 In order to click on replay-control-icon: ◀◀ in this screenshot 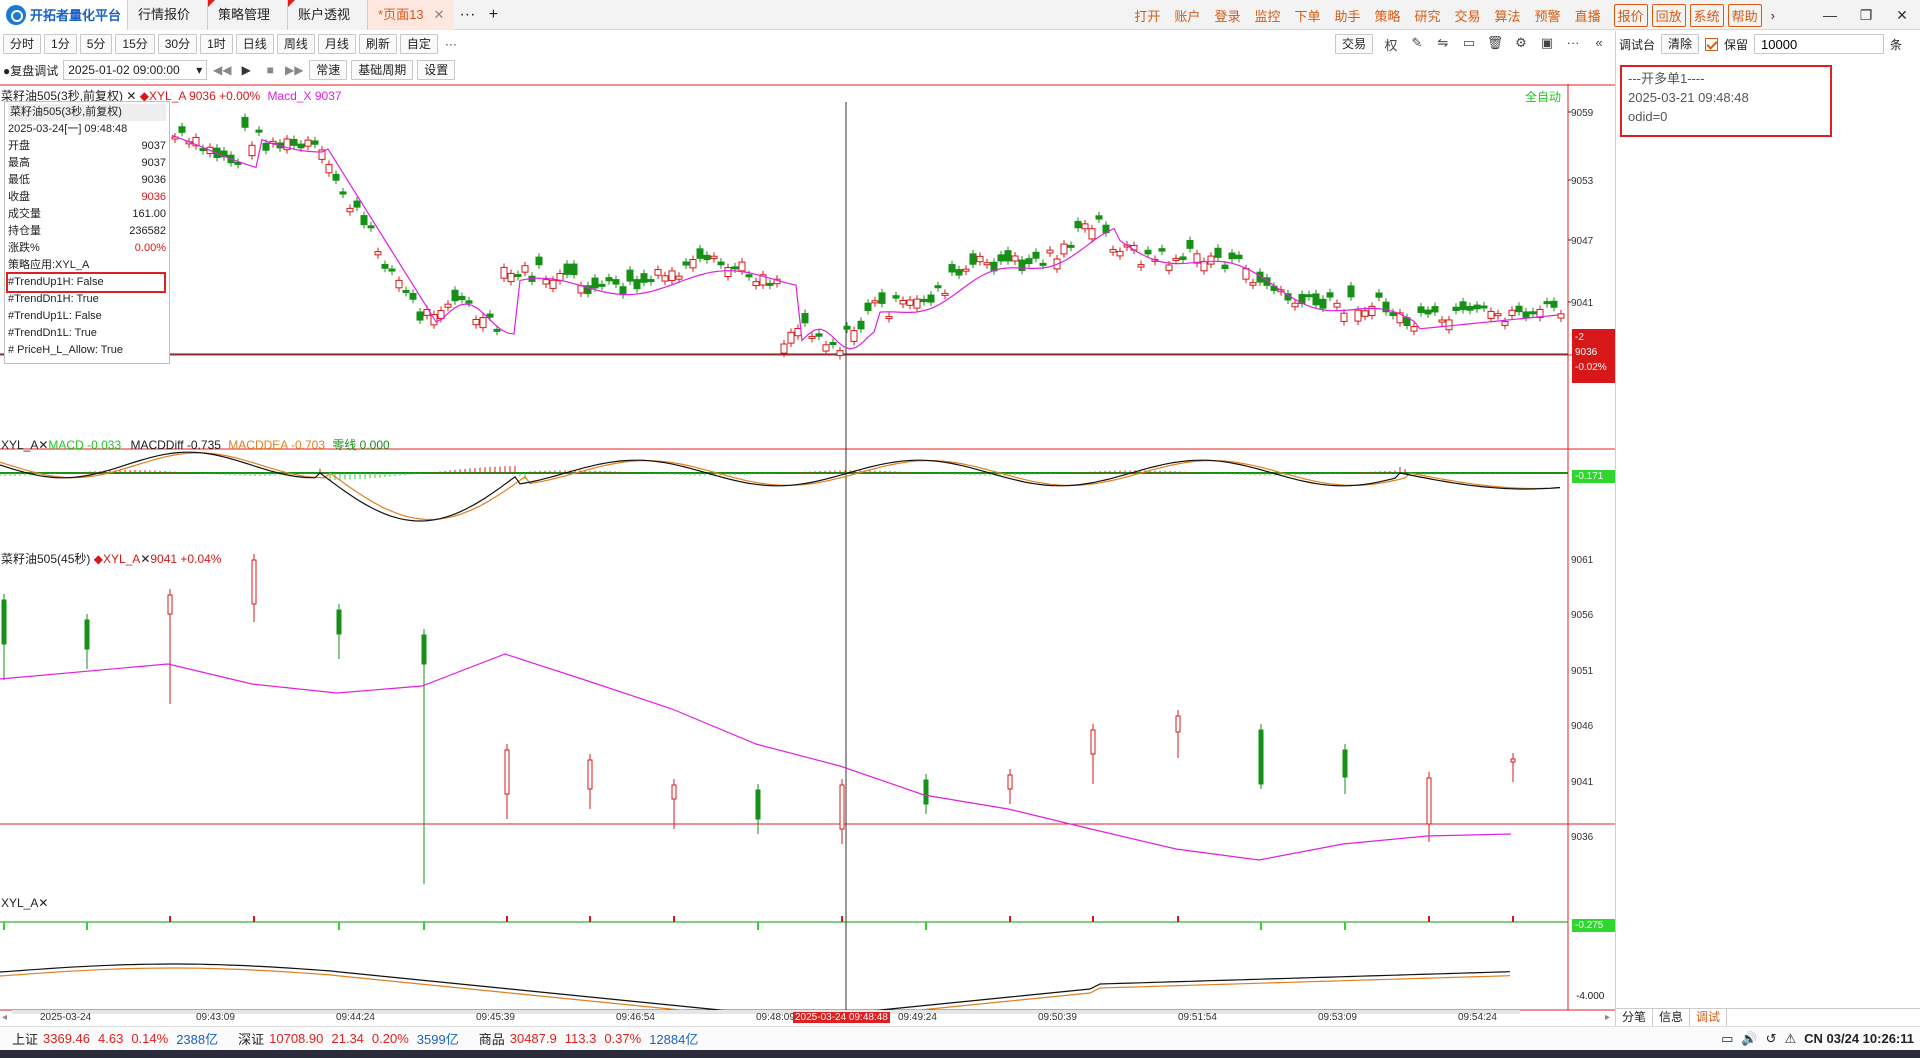, I will do `click(222, 70)`.